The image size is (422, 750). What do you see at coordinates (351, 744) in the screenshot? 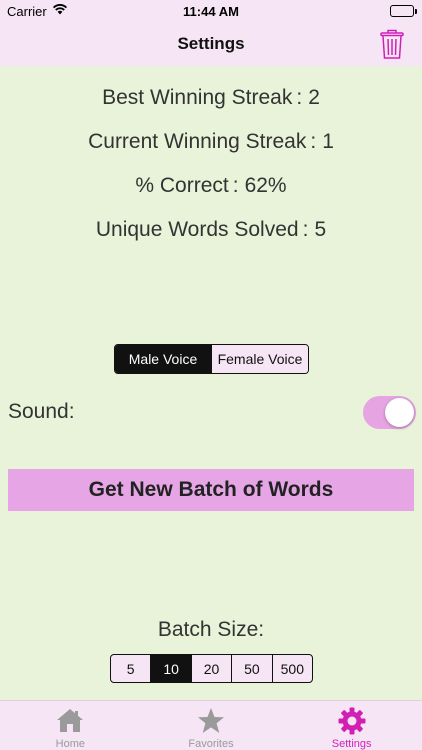
I see `tab-label: Settings` at bounding box center [351, 744].